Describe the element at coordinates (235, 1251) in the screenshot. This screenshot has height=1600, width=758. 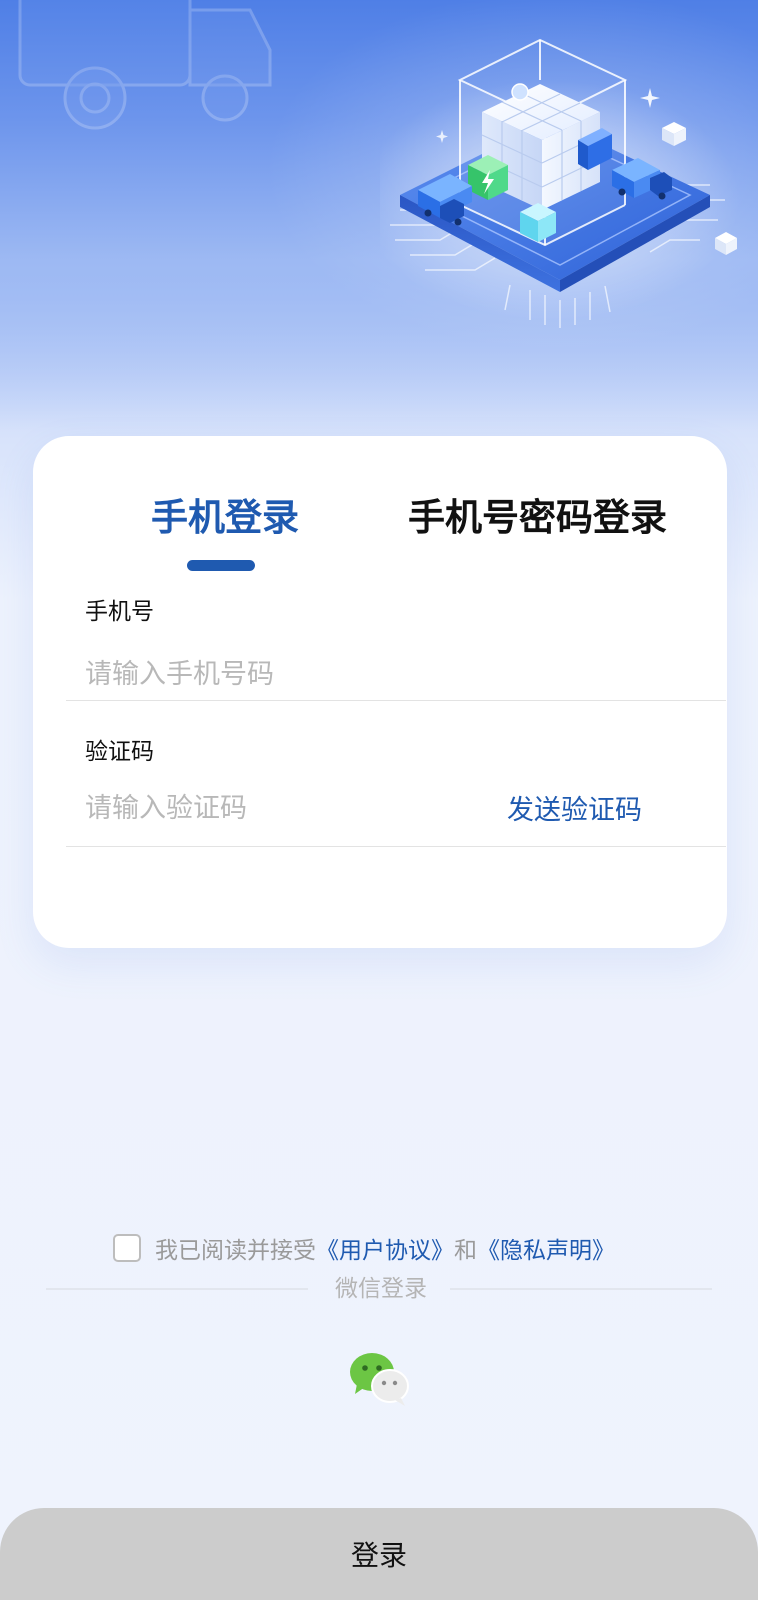
I see `agreement-prefix: 我已阅读并接受` at that location.